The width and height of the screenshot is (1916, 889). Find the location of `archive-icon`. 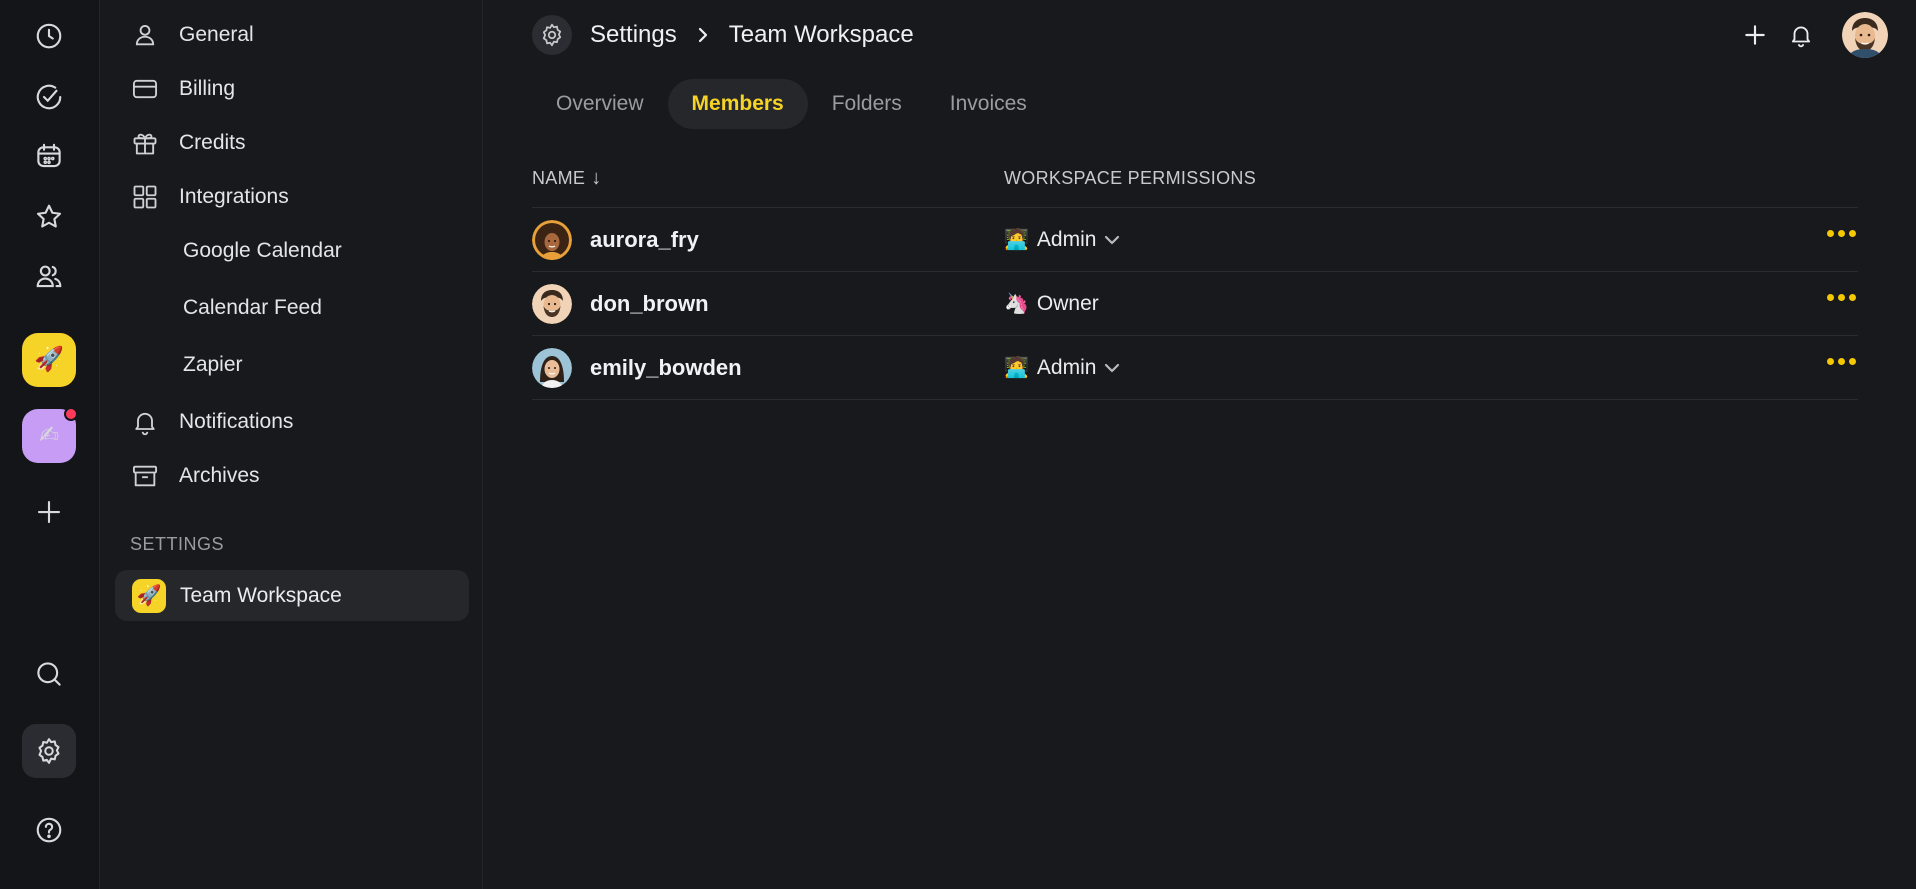

archive-icon is located at coordinates (145, 476).